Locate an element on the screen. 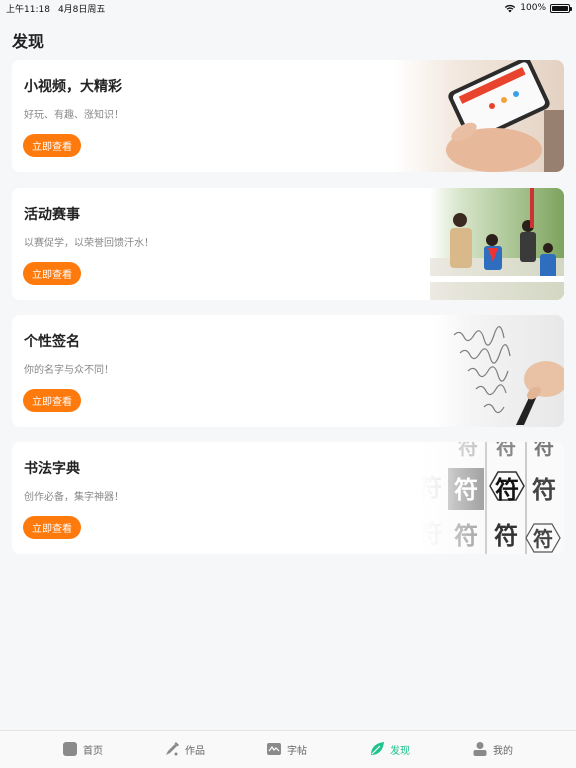 This screenshot has height=768, width=576. tab-copybook: 字帖 is located at coordinates (286, 749).